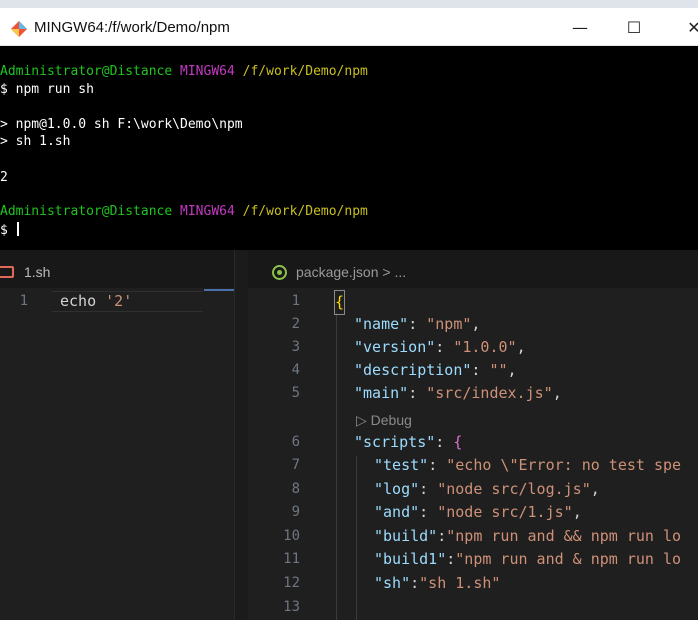 The image size is (698, 620). What do you see at coordinates (37, 272) in the screenshot?
I see `tab-label: 1.sh` at bounding box center [37, 272].